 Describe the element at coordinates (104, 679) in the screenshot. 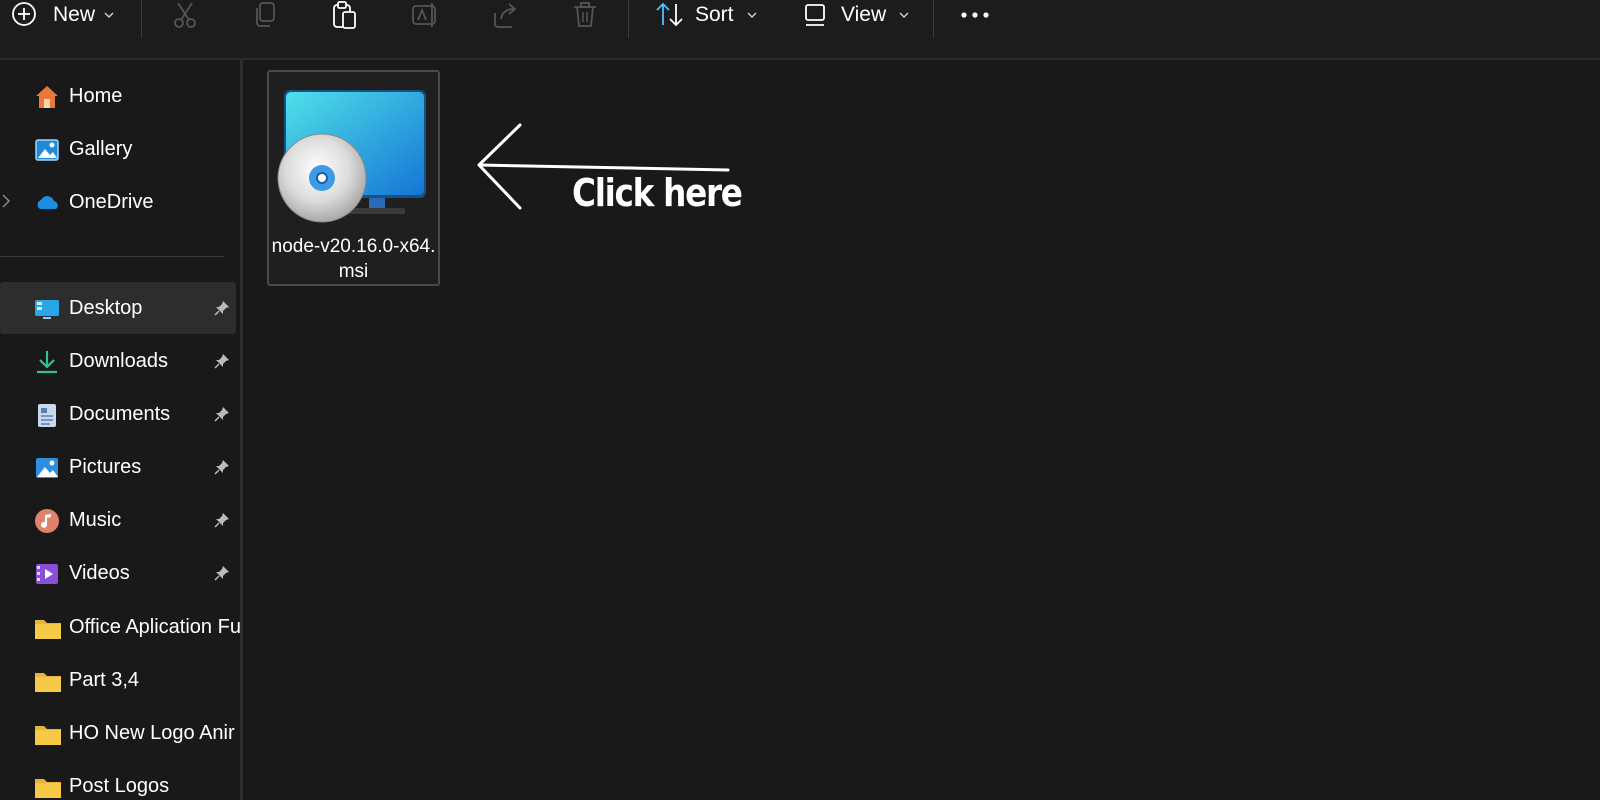

I see `sidebar-item-label: Part 3,4` at that location.